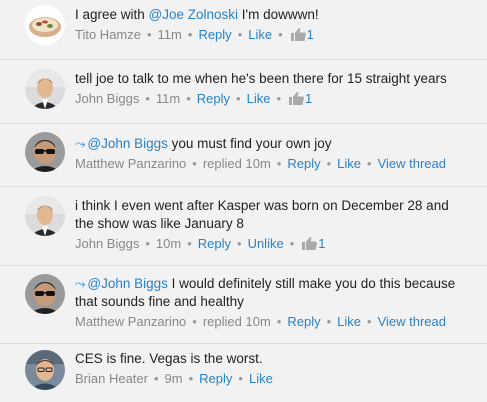 This screenshot has height=402, width=487. I want to click on comment-time: 10m, so click(168, 243).